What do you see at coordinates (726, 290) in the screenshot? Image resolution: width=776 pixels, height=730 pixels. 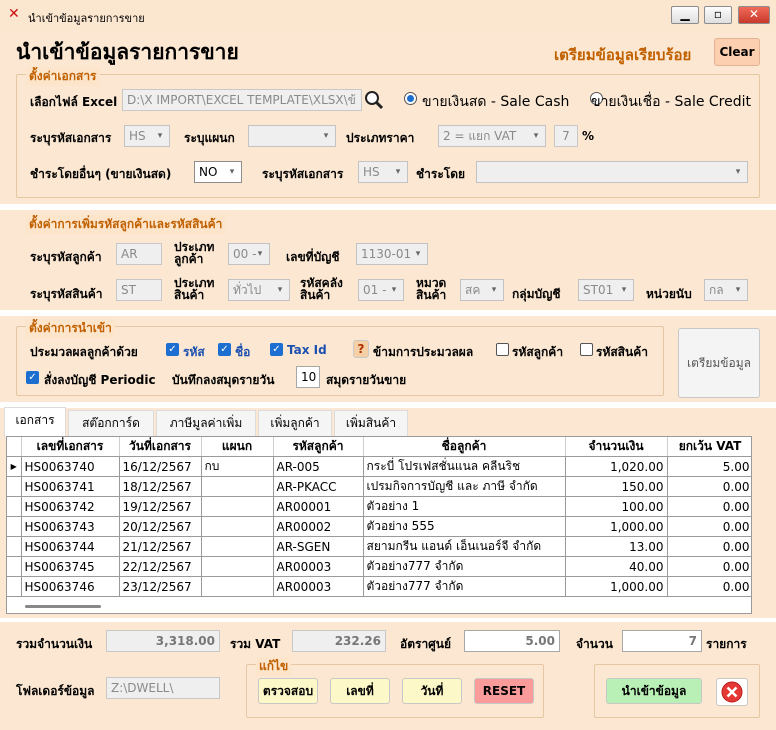 I see `unit-select: กล ▾` at bounding box center [726, 290].